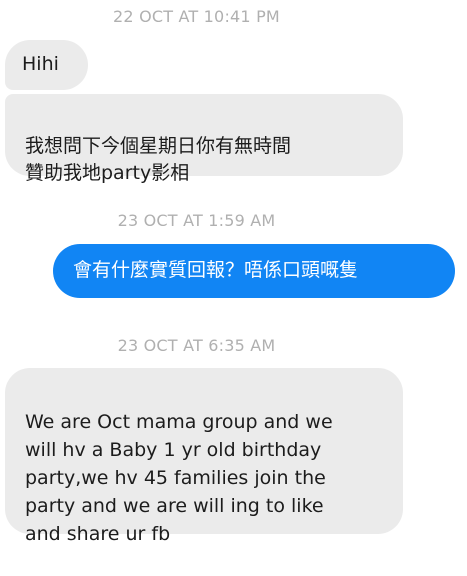  Describe the element at coordinates (40, 64) in the screenshot. I see `message-text: Hihi` at that location.